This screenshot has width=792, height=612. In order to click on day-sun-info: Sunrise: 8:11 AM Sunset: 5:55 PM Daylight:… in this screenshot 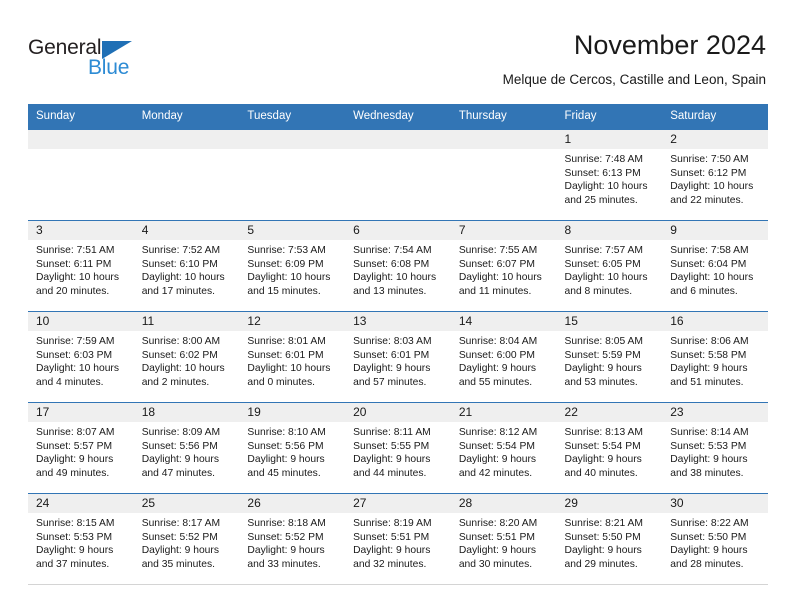, I will do `click(398, 451)`.